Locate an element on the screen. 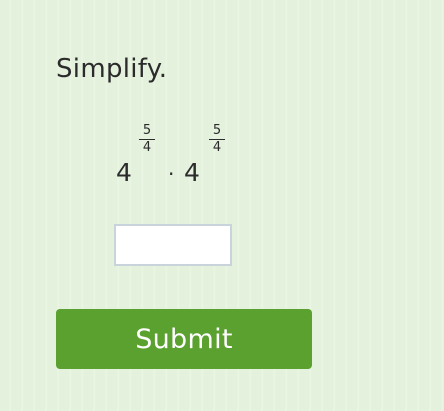 The image size is (444, 411). question-prompt: Simplify. is located at coordinates (112, 69).